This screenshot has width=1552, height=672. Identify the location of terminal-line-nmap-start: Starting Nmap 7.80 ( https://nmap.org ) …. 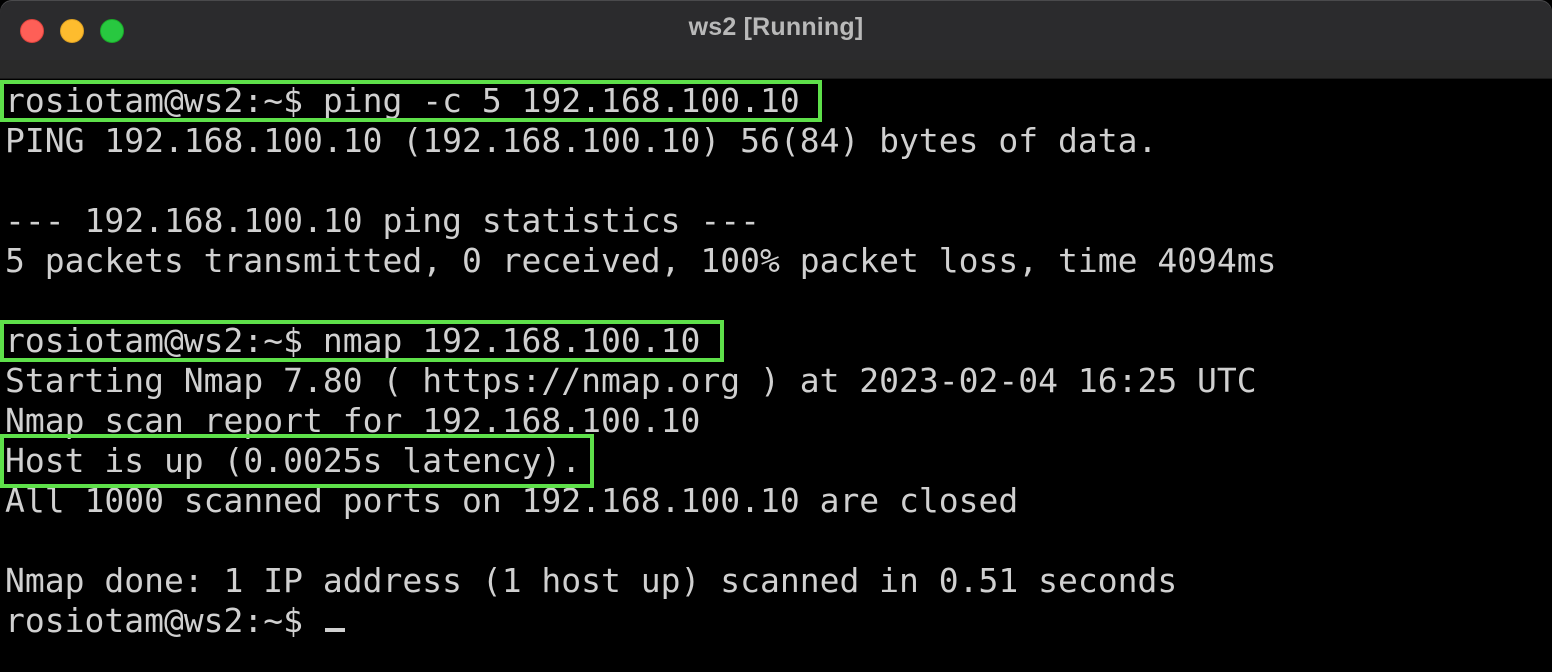
(631, 380).